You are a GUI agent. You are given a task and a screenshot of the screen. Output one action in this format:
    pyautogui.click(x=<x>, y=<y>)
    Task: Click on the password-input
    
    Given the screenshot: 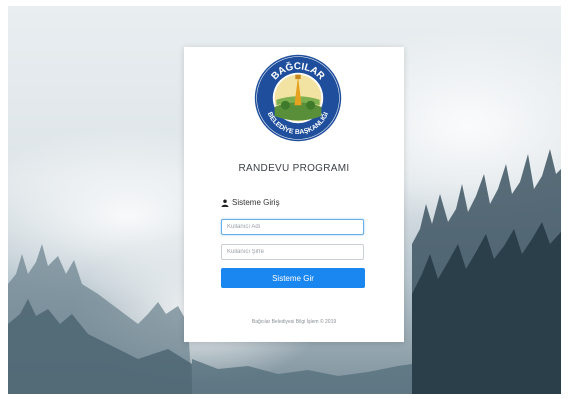 What is the action you would take?
    pyautogui.click(x=292, y=252)
    